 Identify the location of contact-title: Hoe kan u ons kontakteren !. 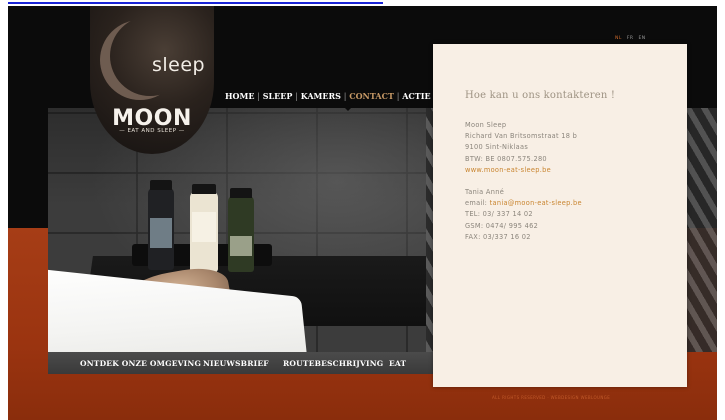
(540, 95).